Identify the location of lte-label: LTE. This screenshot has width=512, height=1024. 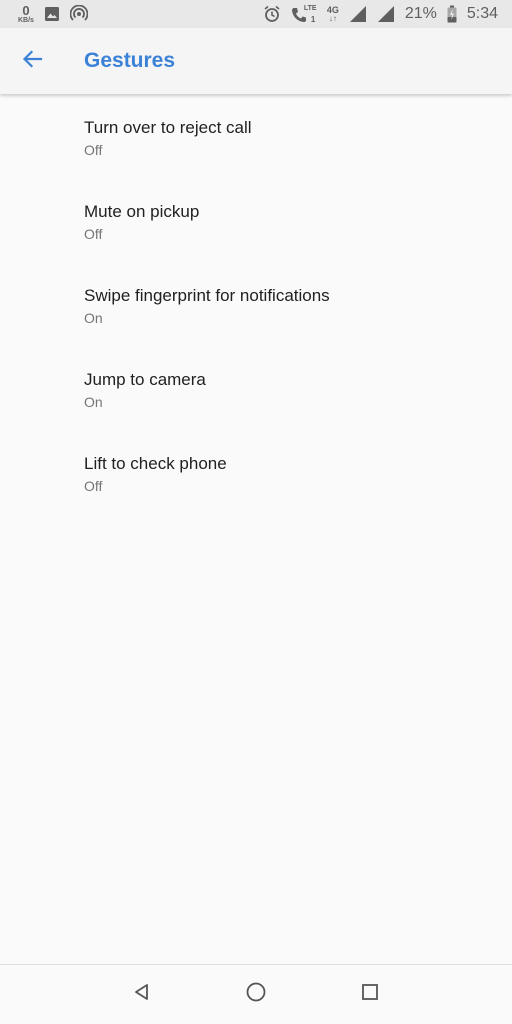
(310, 8).